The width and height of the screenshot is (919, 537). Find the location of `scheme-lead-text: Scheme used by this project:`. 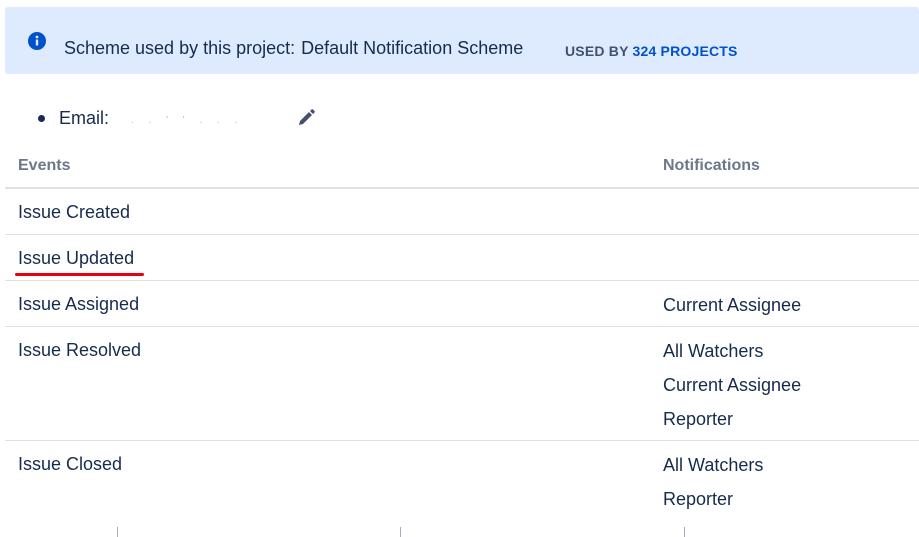

scheme-lead-text: Scheme used by this project: is located at coordinates (180, 48).